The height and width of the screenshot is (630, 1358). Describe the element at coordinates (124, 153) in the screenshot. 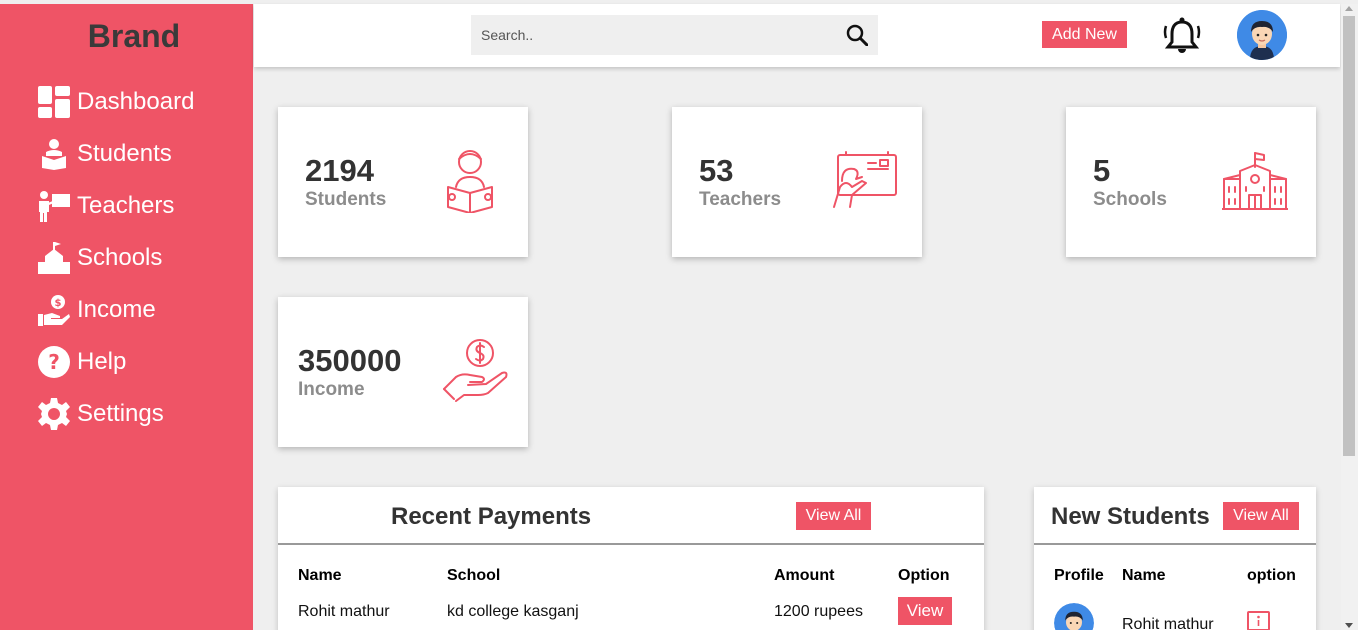

I see `sidebar-item-label: Students` at that location.